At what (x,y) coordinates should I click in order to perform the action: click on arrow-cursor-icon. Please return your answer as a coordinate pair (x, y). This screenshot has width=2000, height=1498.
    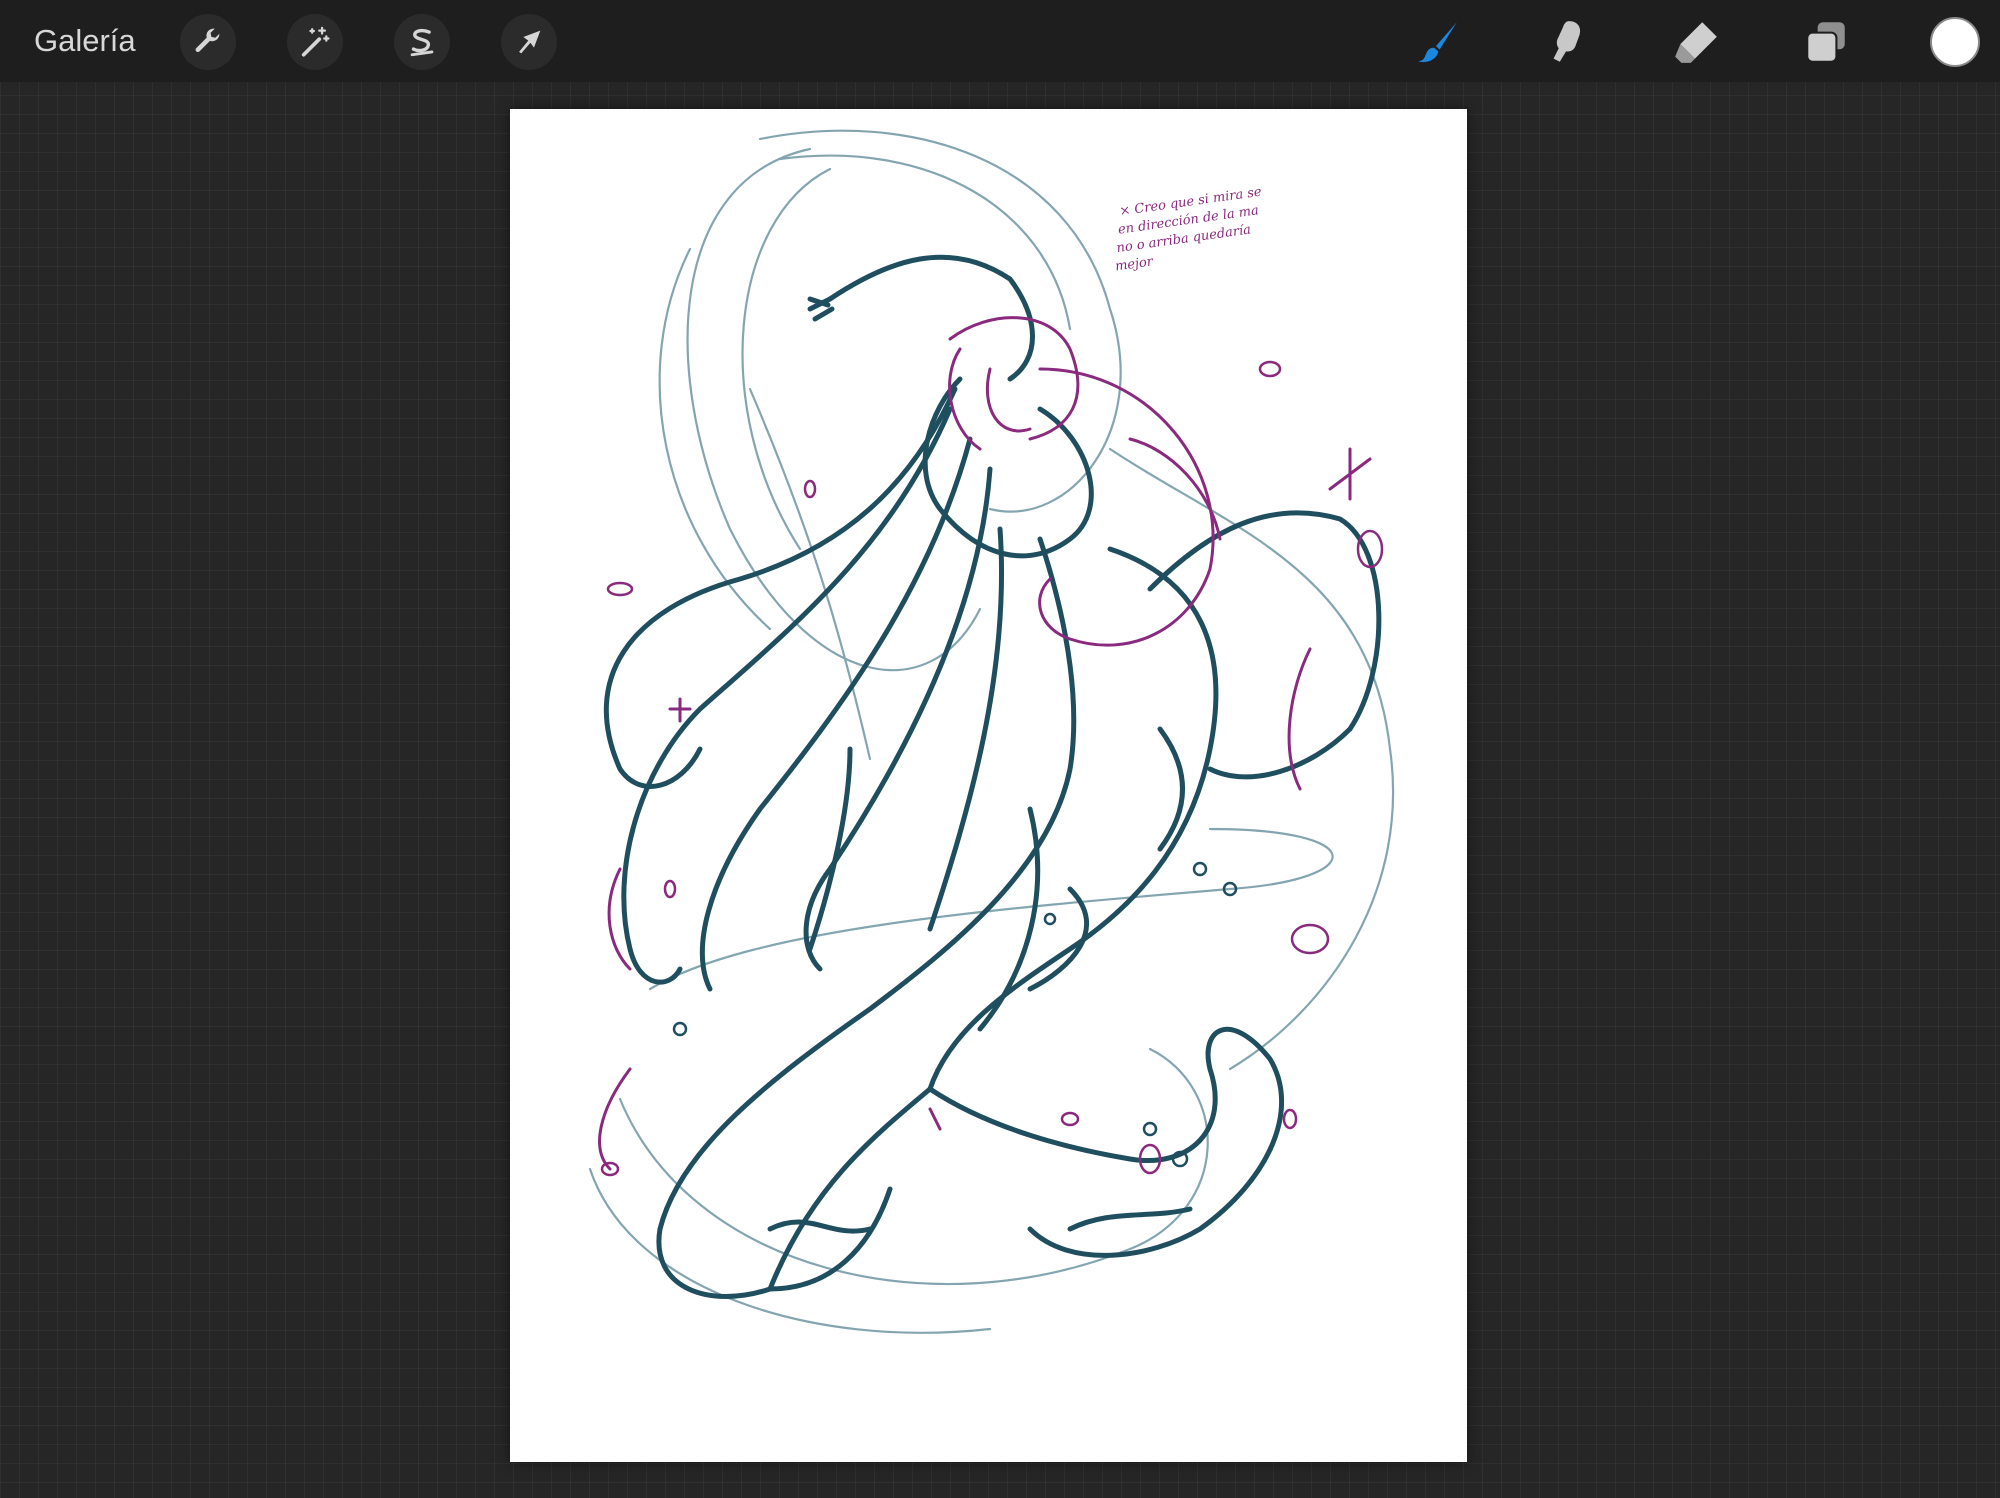
    Looking at the image, I should click on (530, 42).